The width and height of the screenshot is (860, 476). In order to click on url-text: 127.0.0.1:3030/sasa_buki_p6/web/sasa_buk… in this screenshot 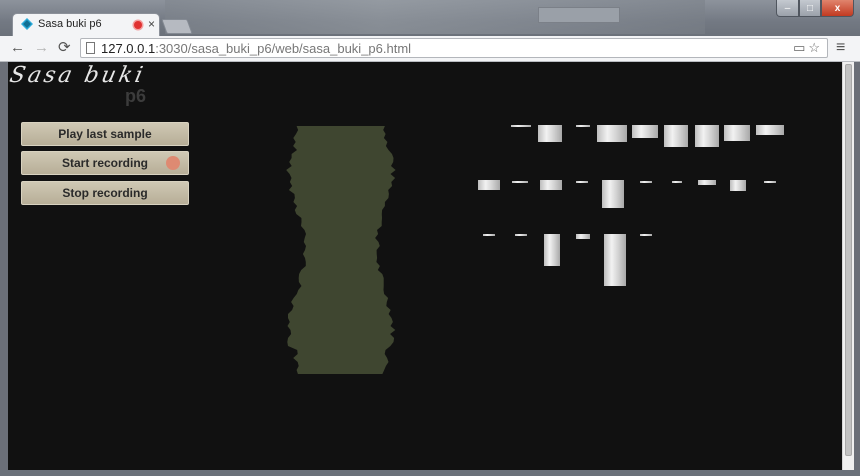, I will do `click(256, 48)`.